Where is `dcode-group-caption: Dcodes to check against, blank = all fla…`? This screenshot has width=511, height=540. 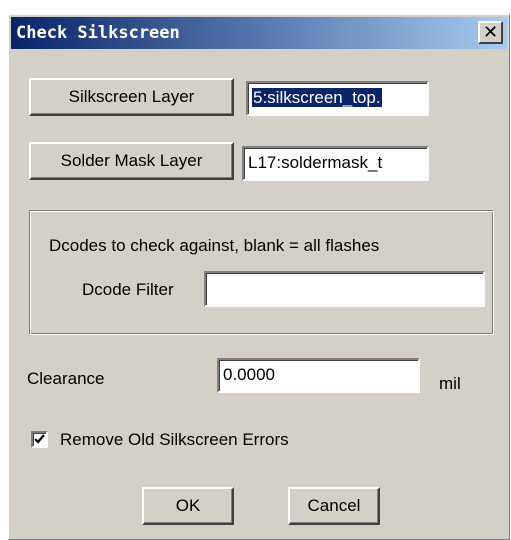 dcode-group-caption: Dcodes to check against, blank = all fla… is located at coordinates (214, 245).